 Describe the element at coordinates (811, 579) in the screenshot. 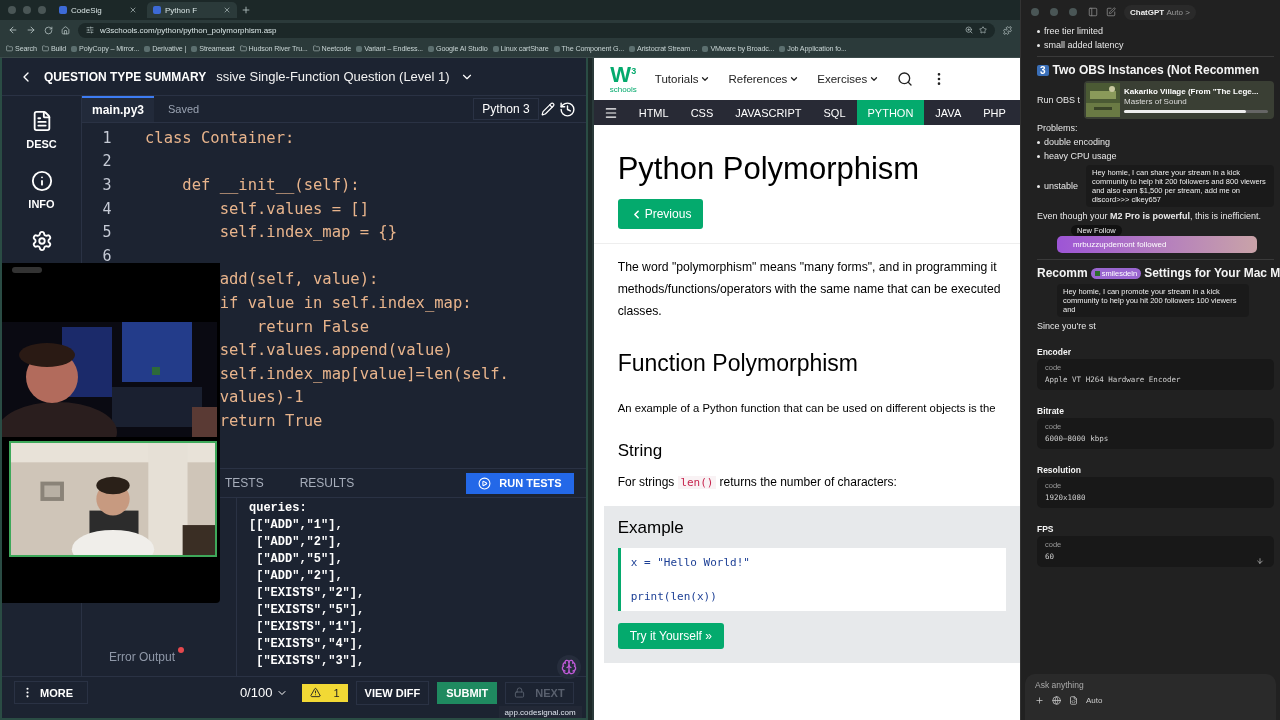

I see `code-example: x = "Hello World!" print(len(x))` at that location.